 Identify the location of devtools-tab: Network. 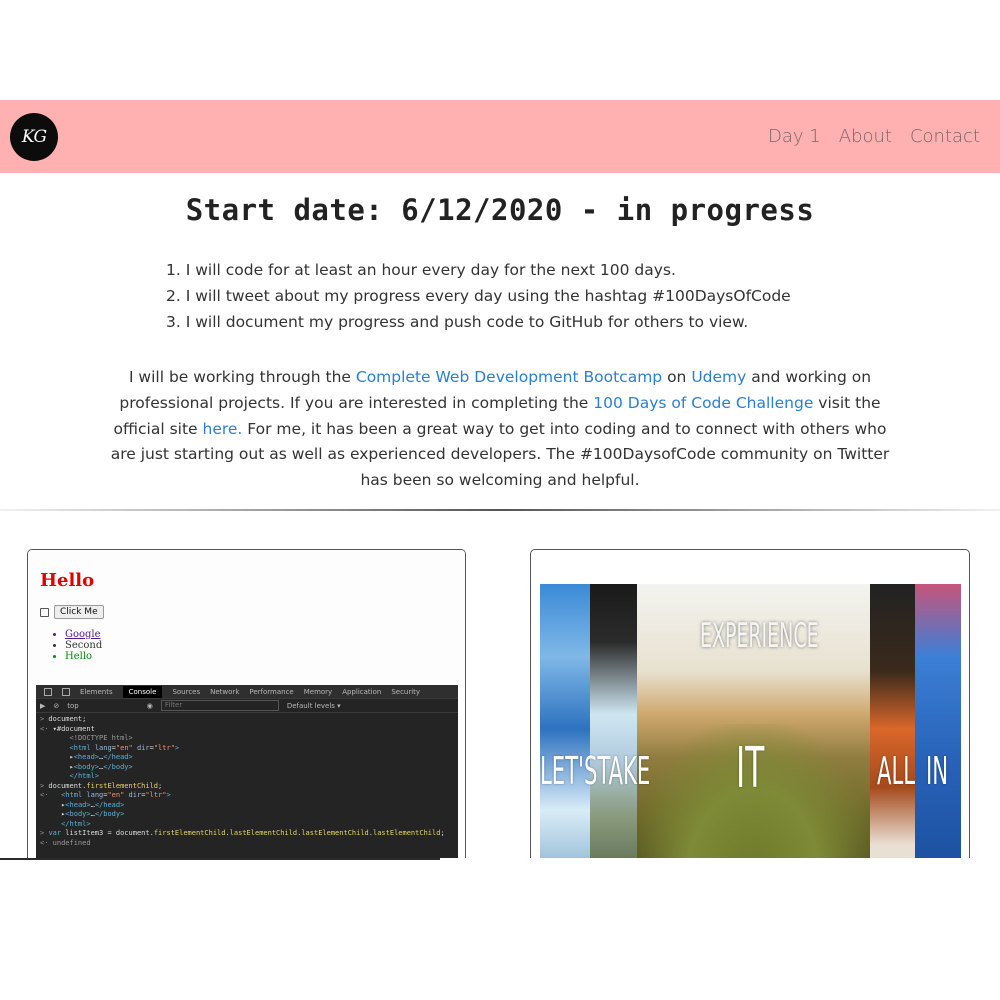
(225, 691).